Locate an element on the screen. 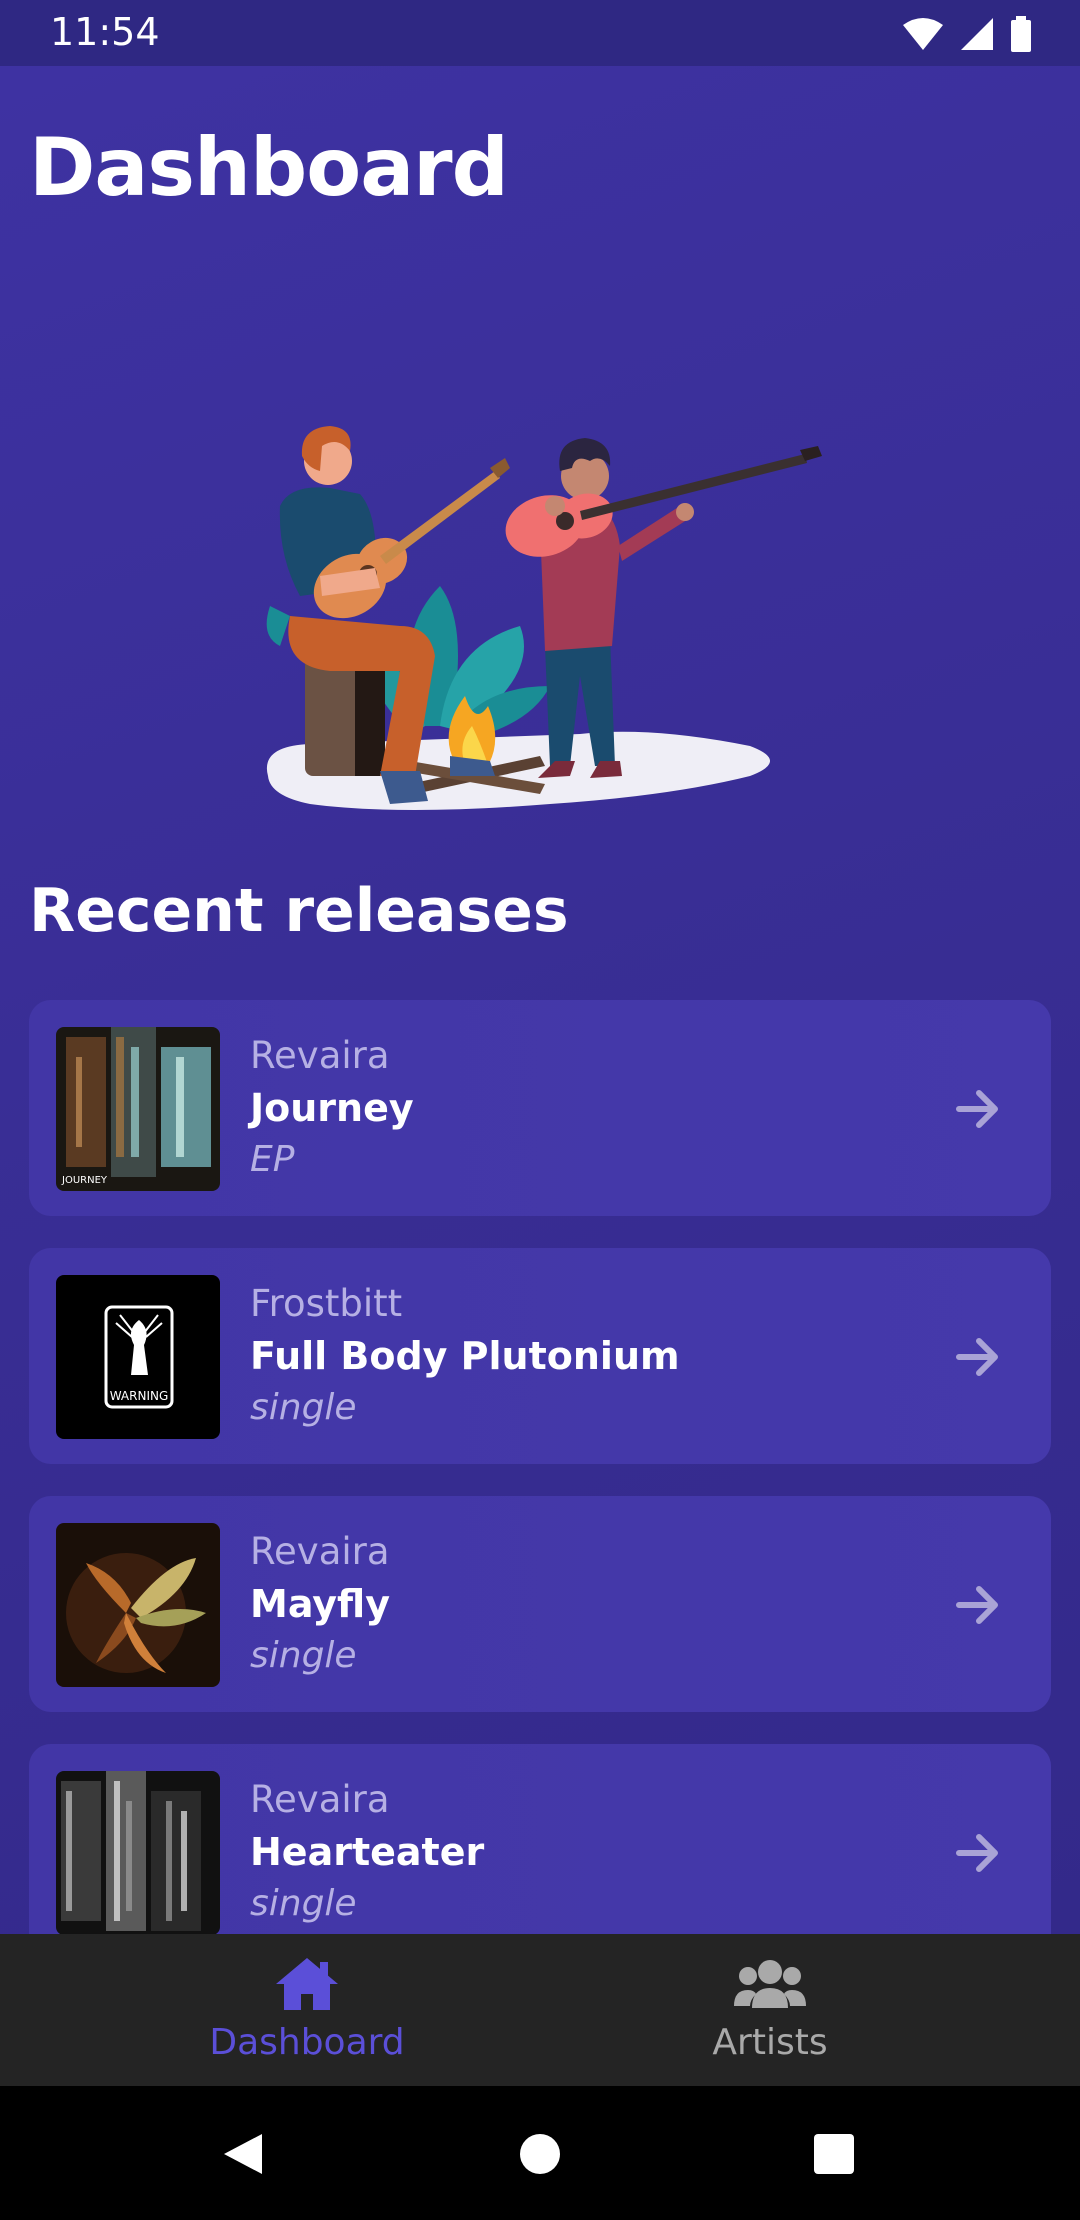  release-info: Revaira Hearteater single is located at coordinates (367, 1852).